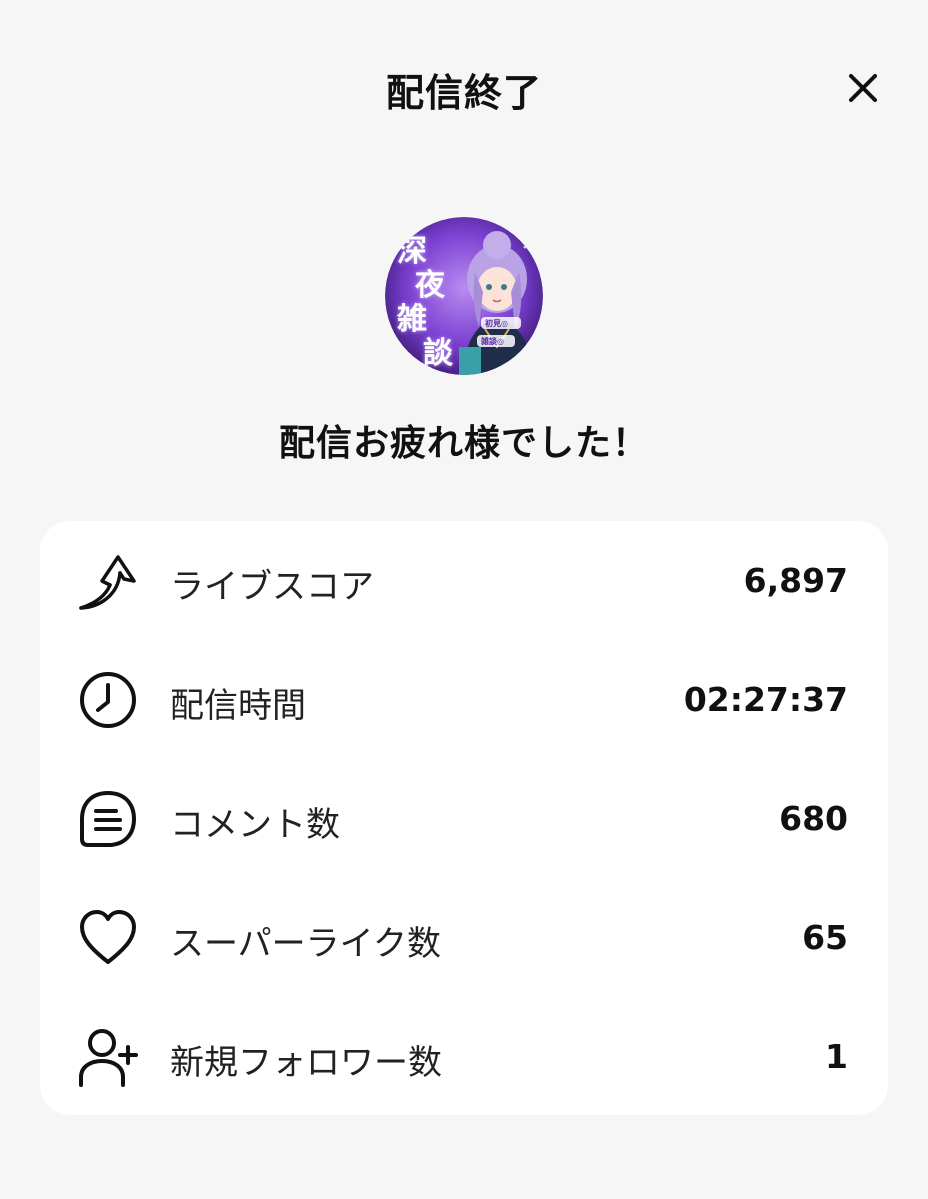 Image resolution: width=928 pixels, height=1199 pixels. What do you see at coordinates (795, 580) in the screenshot?
I see `stat-value: 6,897` at bounding box center [795, 580].